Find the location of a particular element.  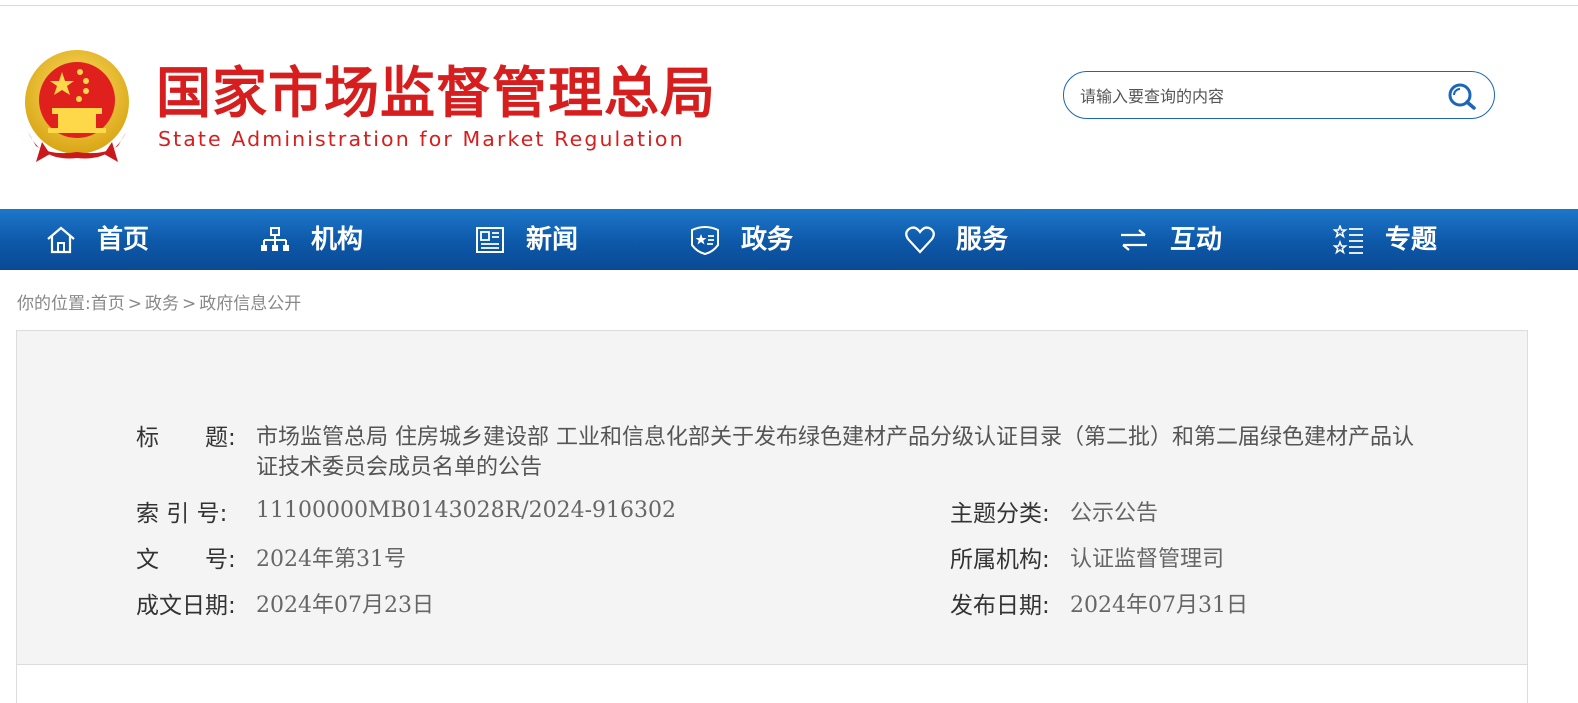

org-chart-icon is located at coordinates (275, 239).